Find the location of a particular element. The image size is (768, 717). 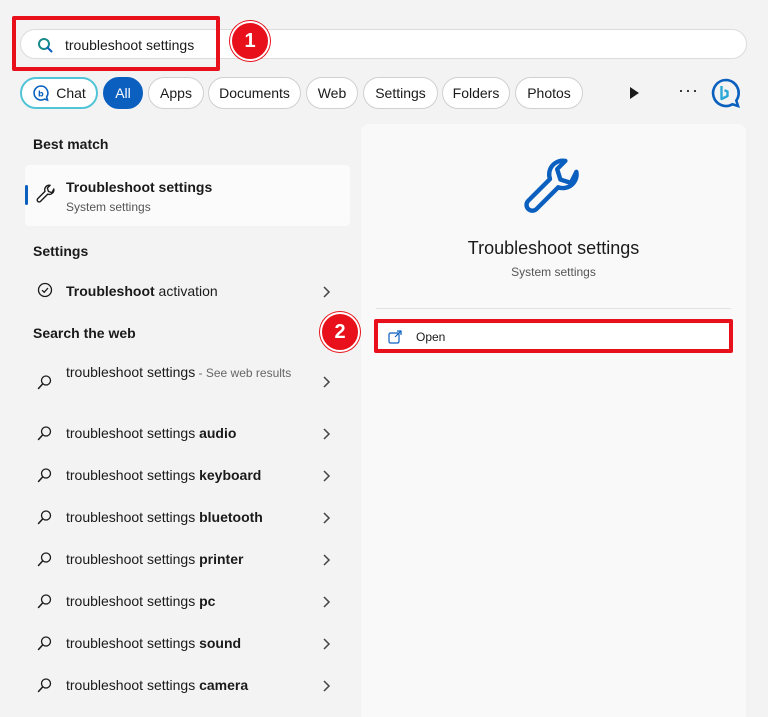

callout-box-open is located at coordinates (553, 336).